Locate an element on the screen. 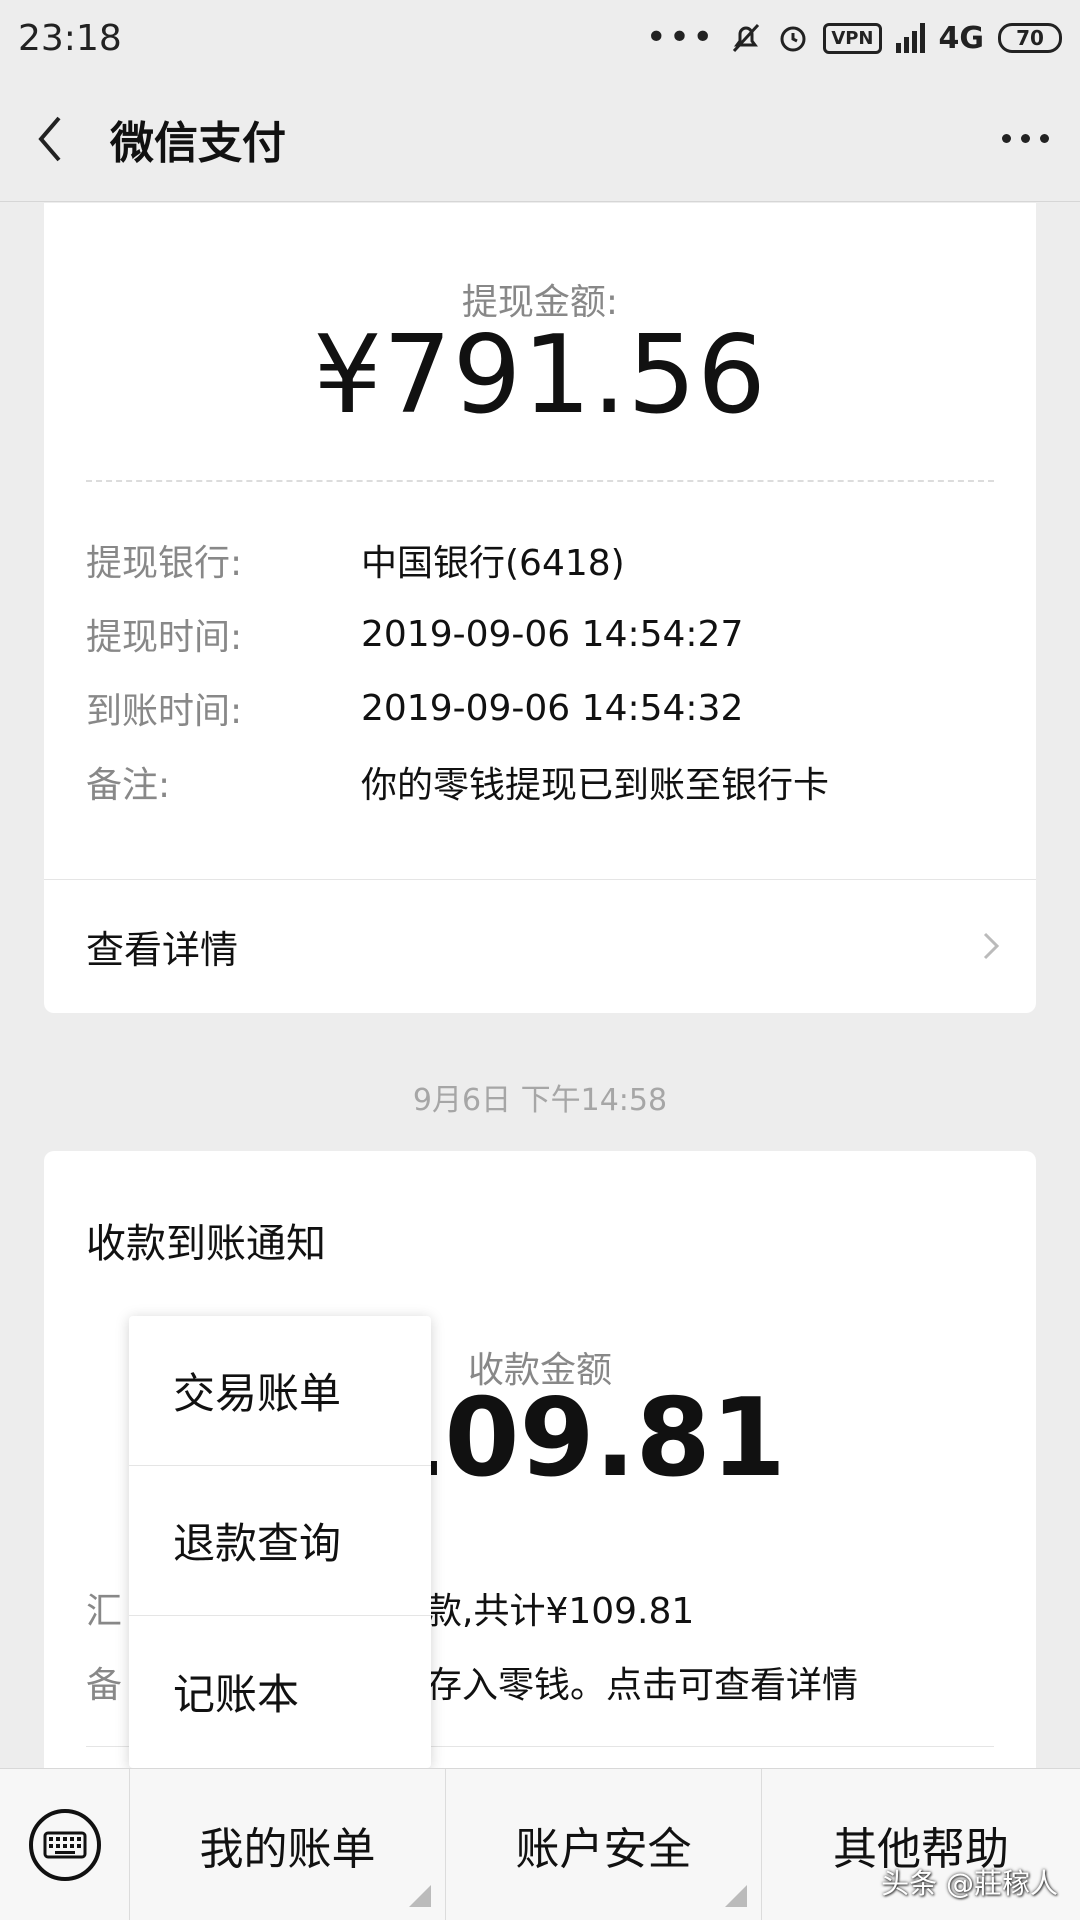  detail-key: 提现时间: is located at coordinates (164, 637).